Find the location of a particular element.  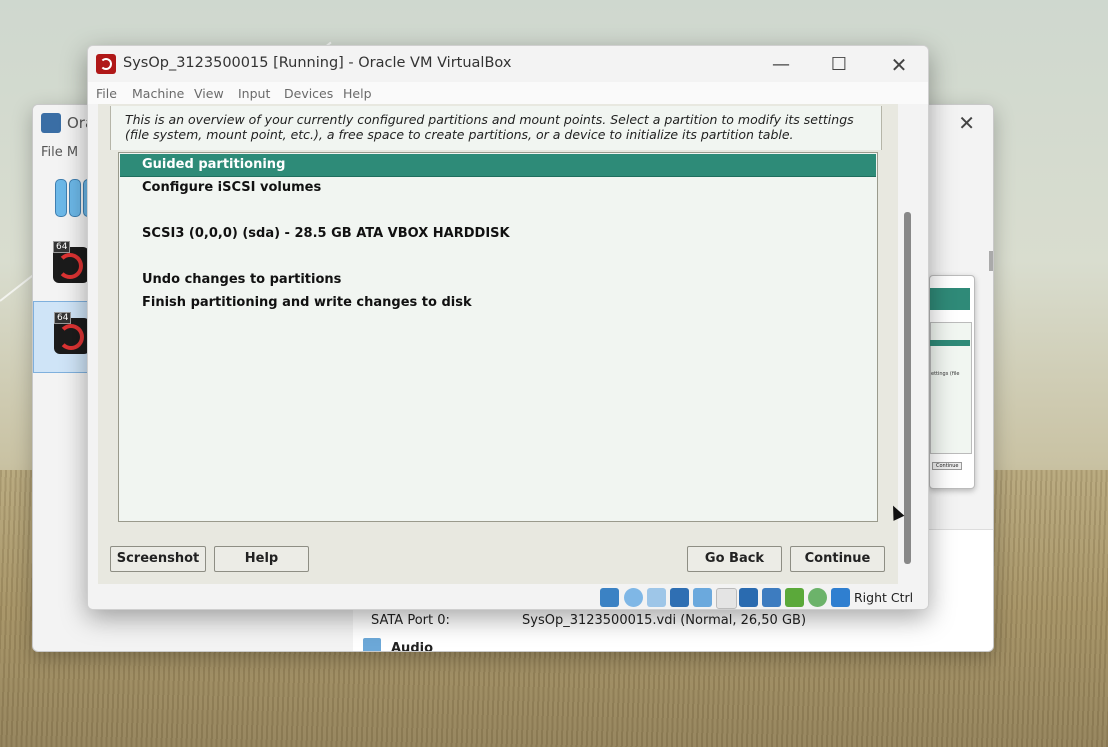

keyboard-icon is located at coordinates (817, 597).